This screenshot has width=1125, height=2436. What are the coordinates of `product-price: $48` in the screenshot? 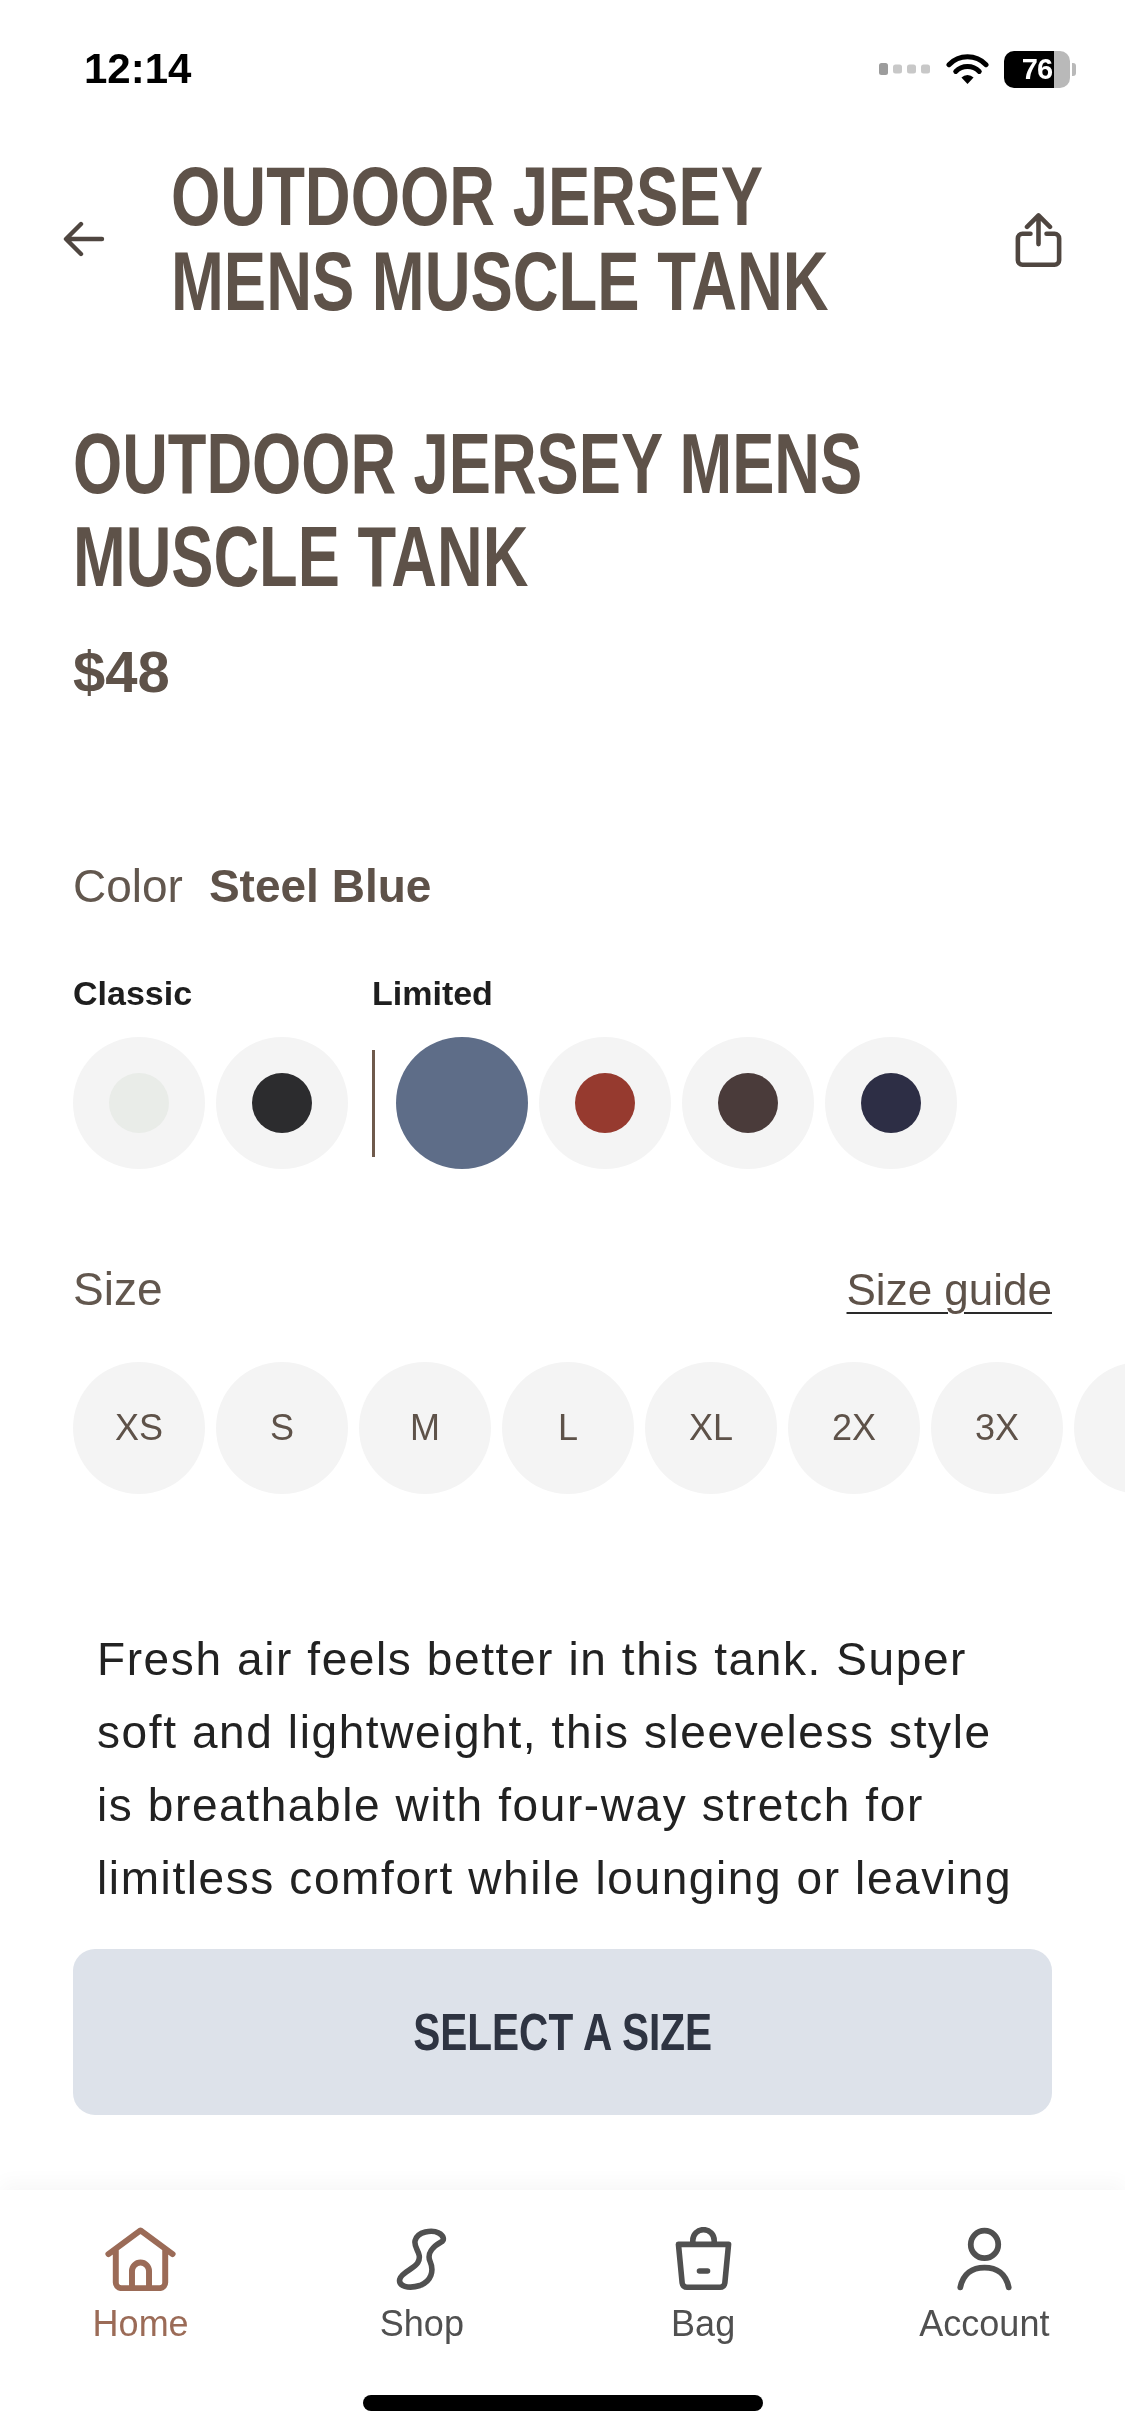 It's located at (121, 672).